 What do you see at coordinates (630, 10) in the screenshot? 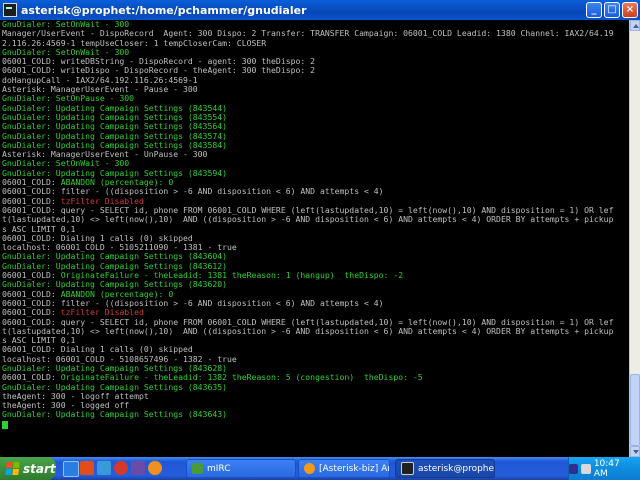
I see `close-button: ×` at bounding box center [630, 10].